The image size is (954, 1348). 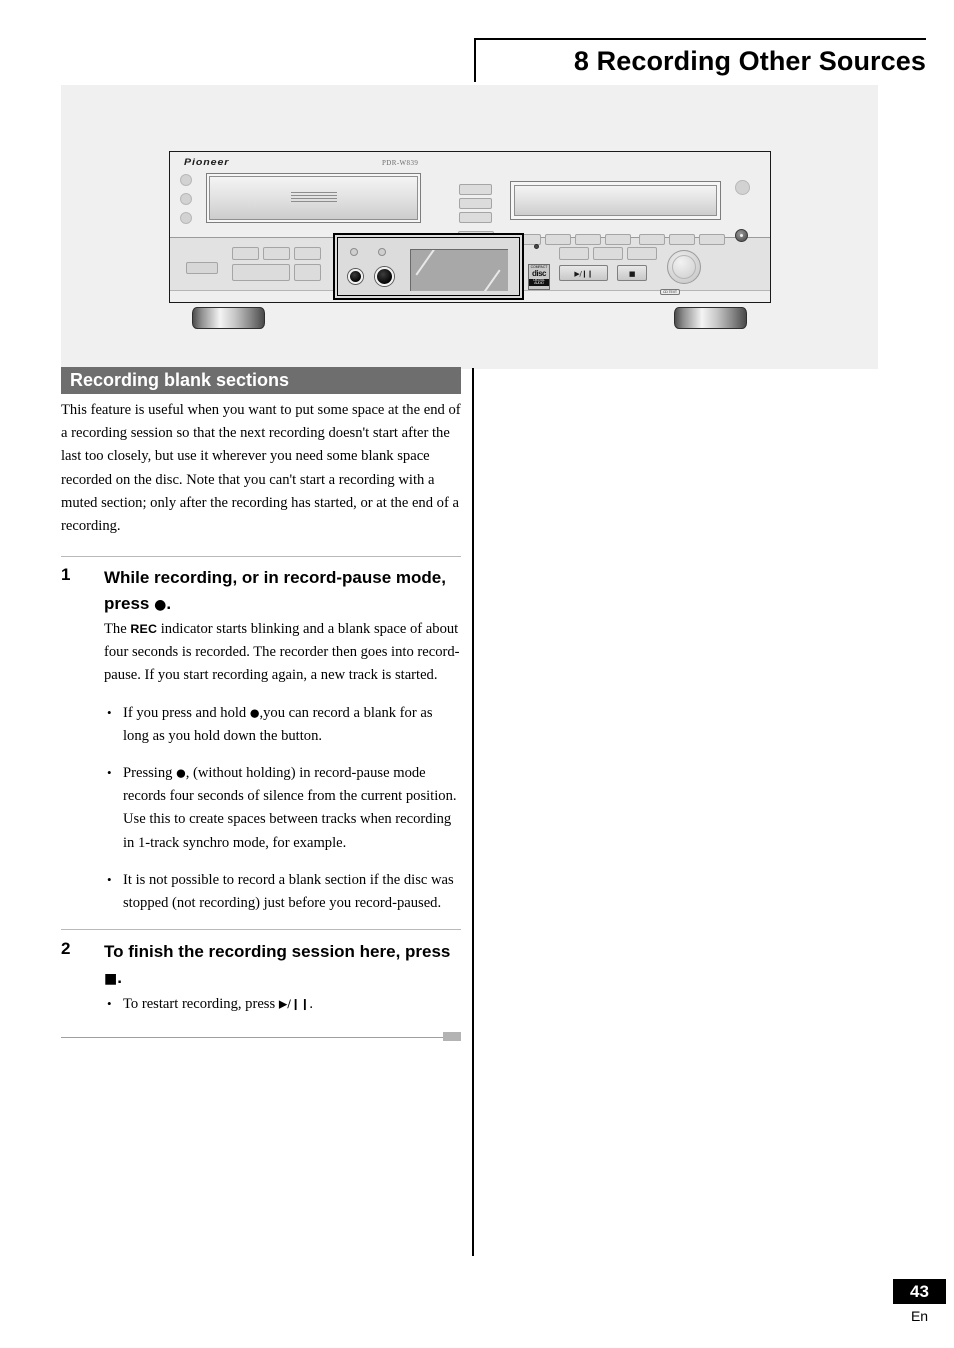 I want to click on disc-tray-1-grille, so click(x=313, y=198).